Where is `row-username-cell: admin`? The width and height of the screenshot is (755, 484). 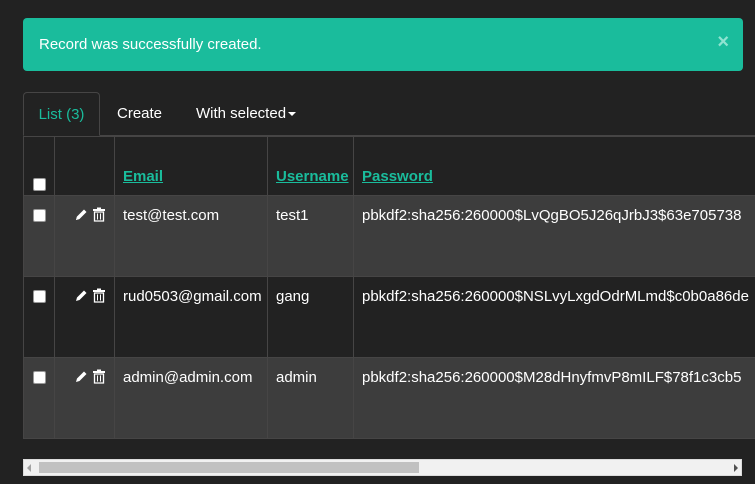
row-username-cell: admin is located at coordinates (310, 398).